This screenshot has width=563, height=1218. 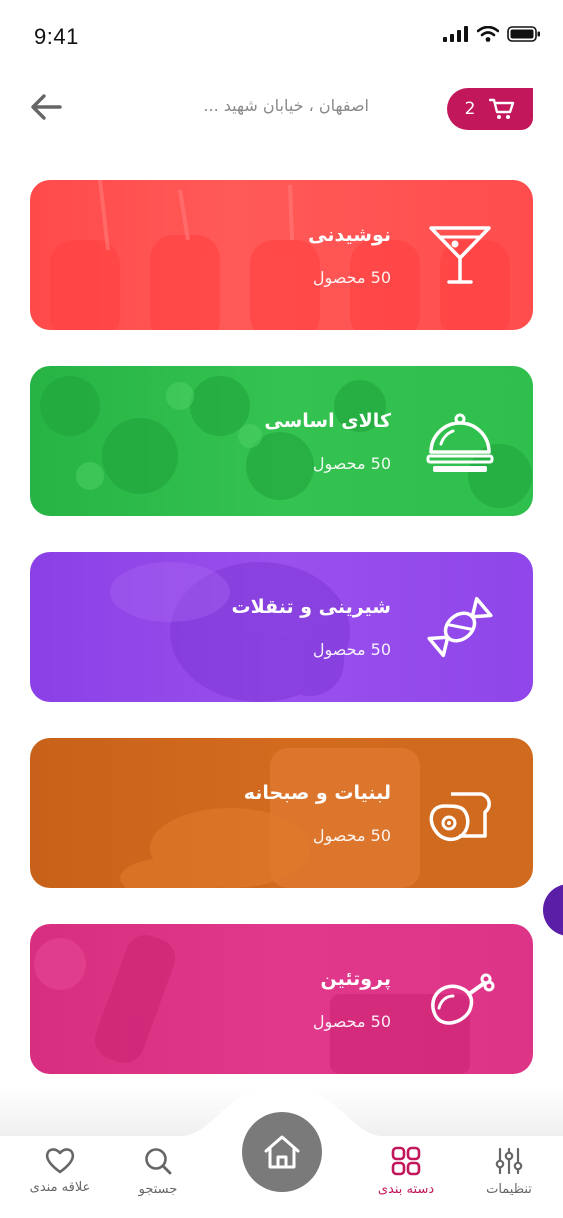 I want to click on cart-count-badge: 2, so click(x=470, y=109).